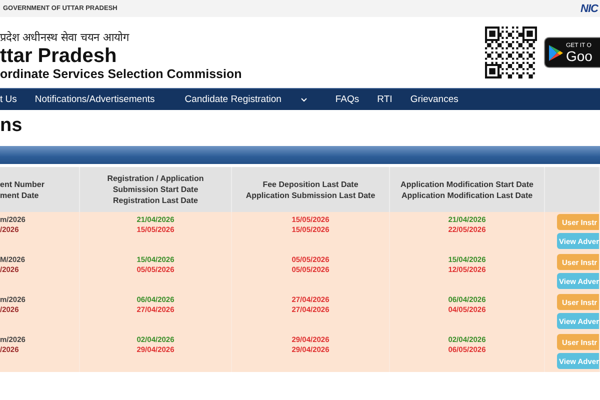  I want to click on column-header: ent Number ment Date, so click(40, 189).